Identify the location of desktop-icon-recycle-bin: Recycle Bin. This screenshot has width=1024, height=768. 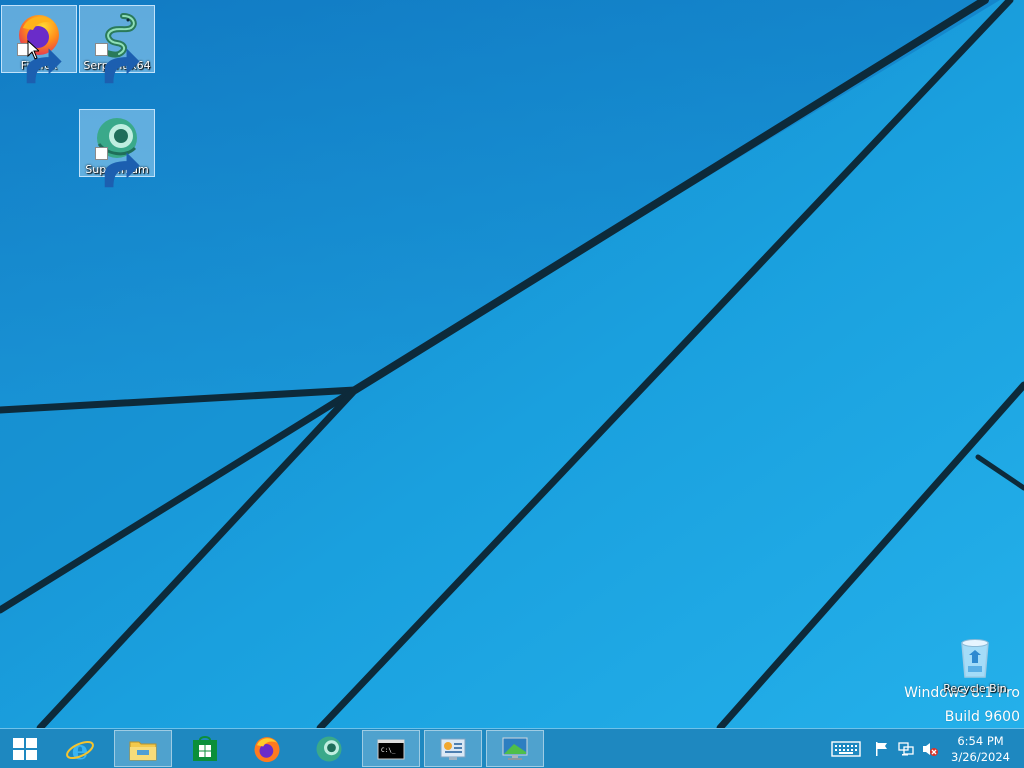
(975, 664).